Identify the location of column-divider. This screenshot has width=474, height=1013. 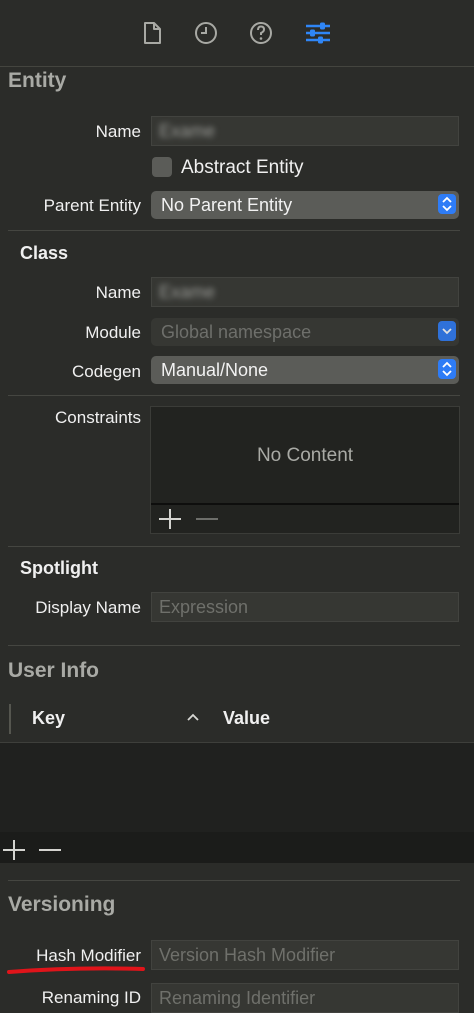
(10, 719).